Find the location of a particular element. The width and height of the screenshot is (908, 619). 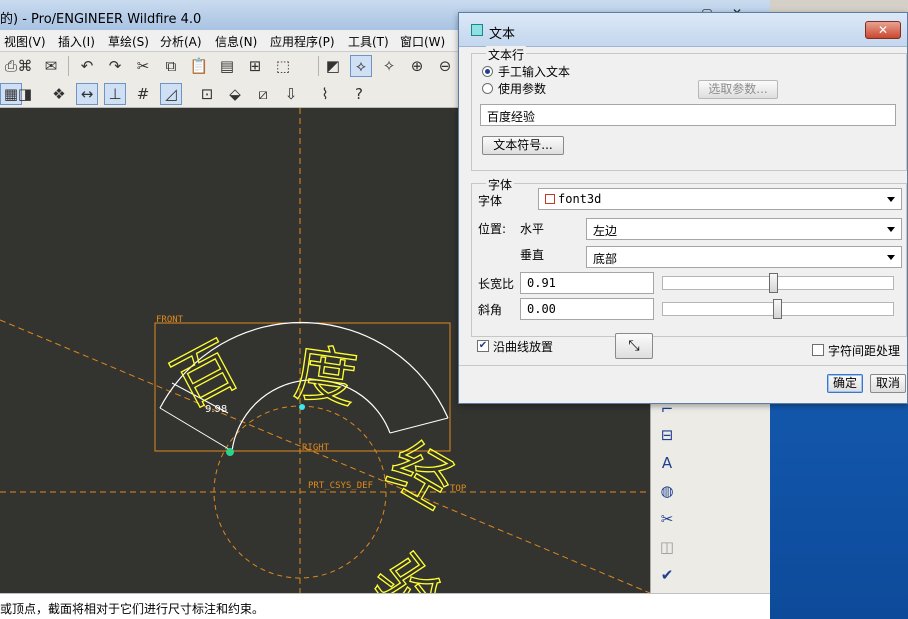

radio-use-parameter-label: 使用参数 is located at coordinates (522, 89).